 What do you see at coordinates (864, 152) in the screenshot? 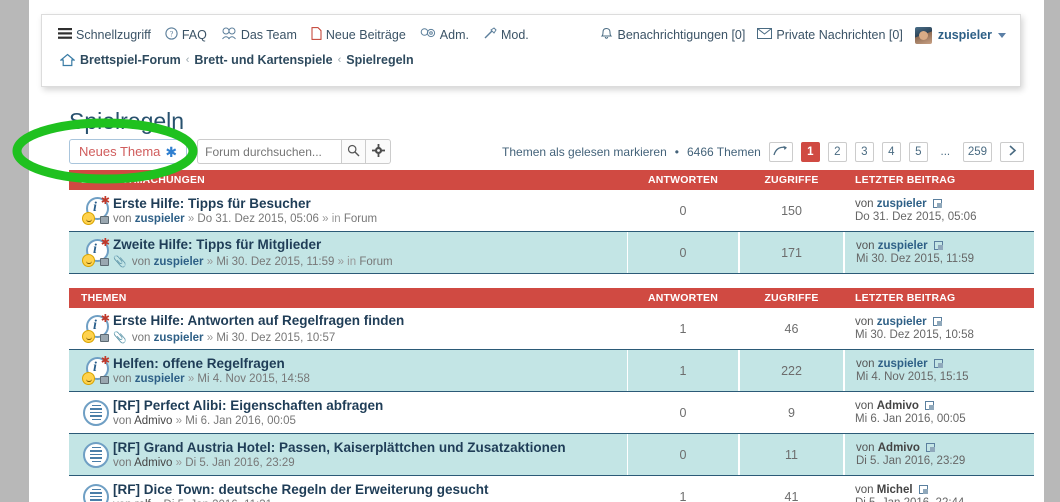
I see `page-button-3: 3` at bounding box center [864, 152].